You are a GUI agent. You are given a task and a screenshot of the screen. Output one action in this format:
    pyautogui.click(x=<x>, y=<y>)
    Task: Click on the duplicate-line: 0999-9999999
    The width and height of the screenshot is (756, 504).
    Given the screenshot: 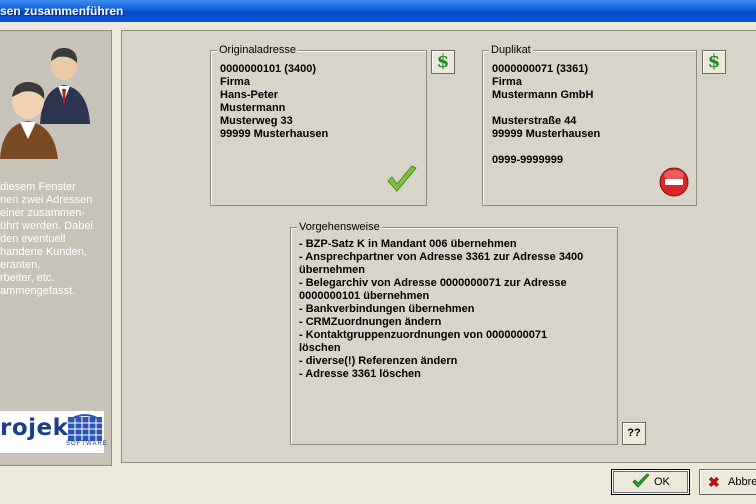 What is the action you would take?
    pyautogui.click(x=527, y=160)
    